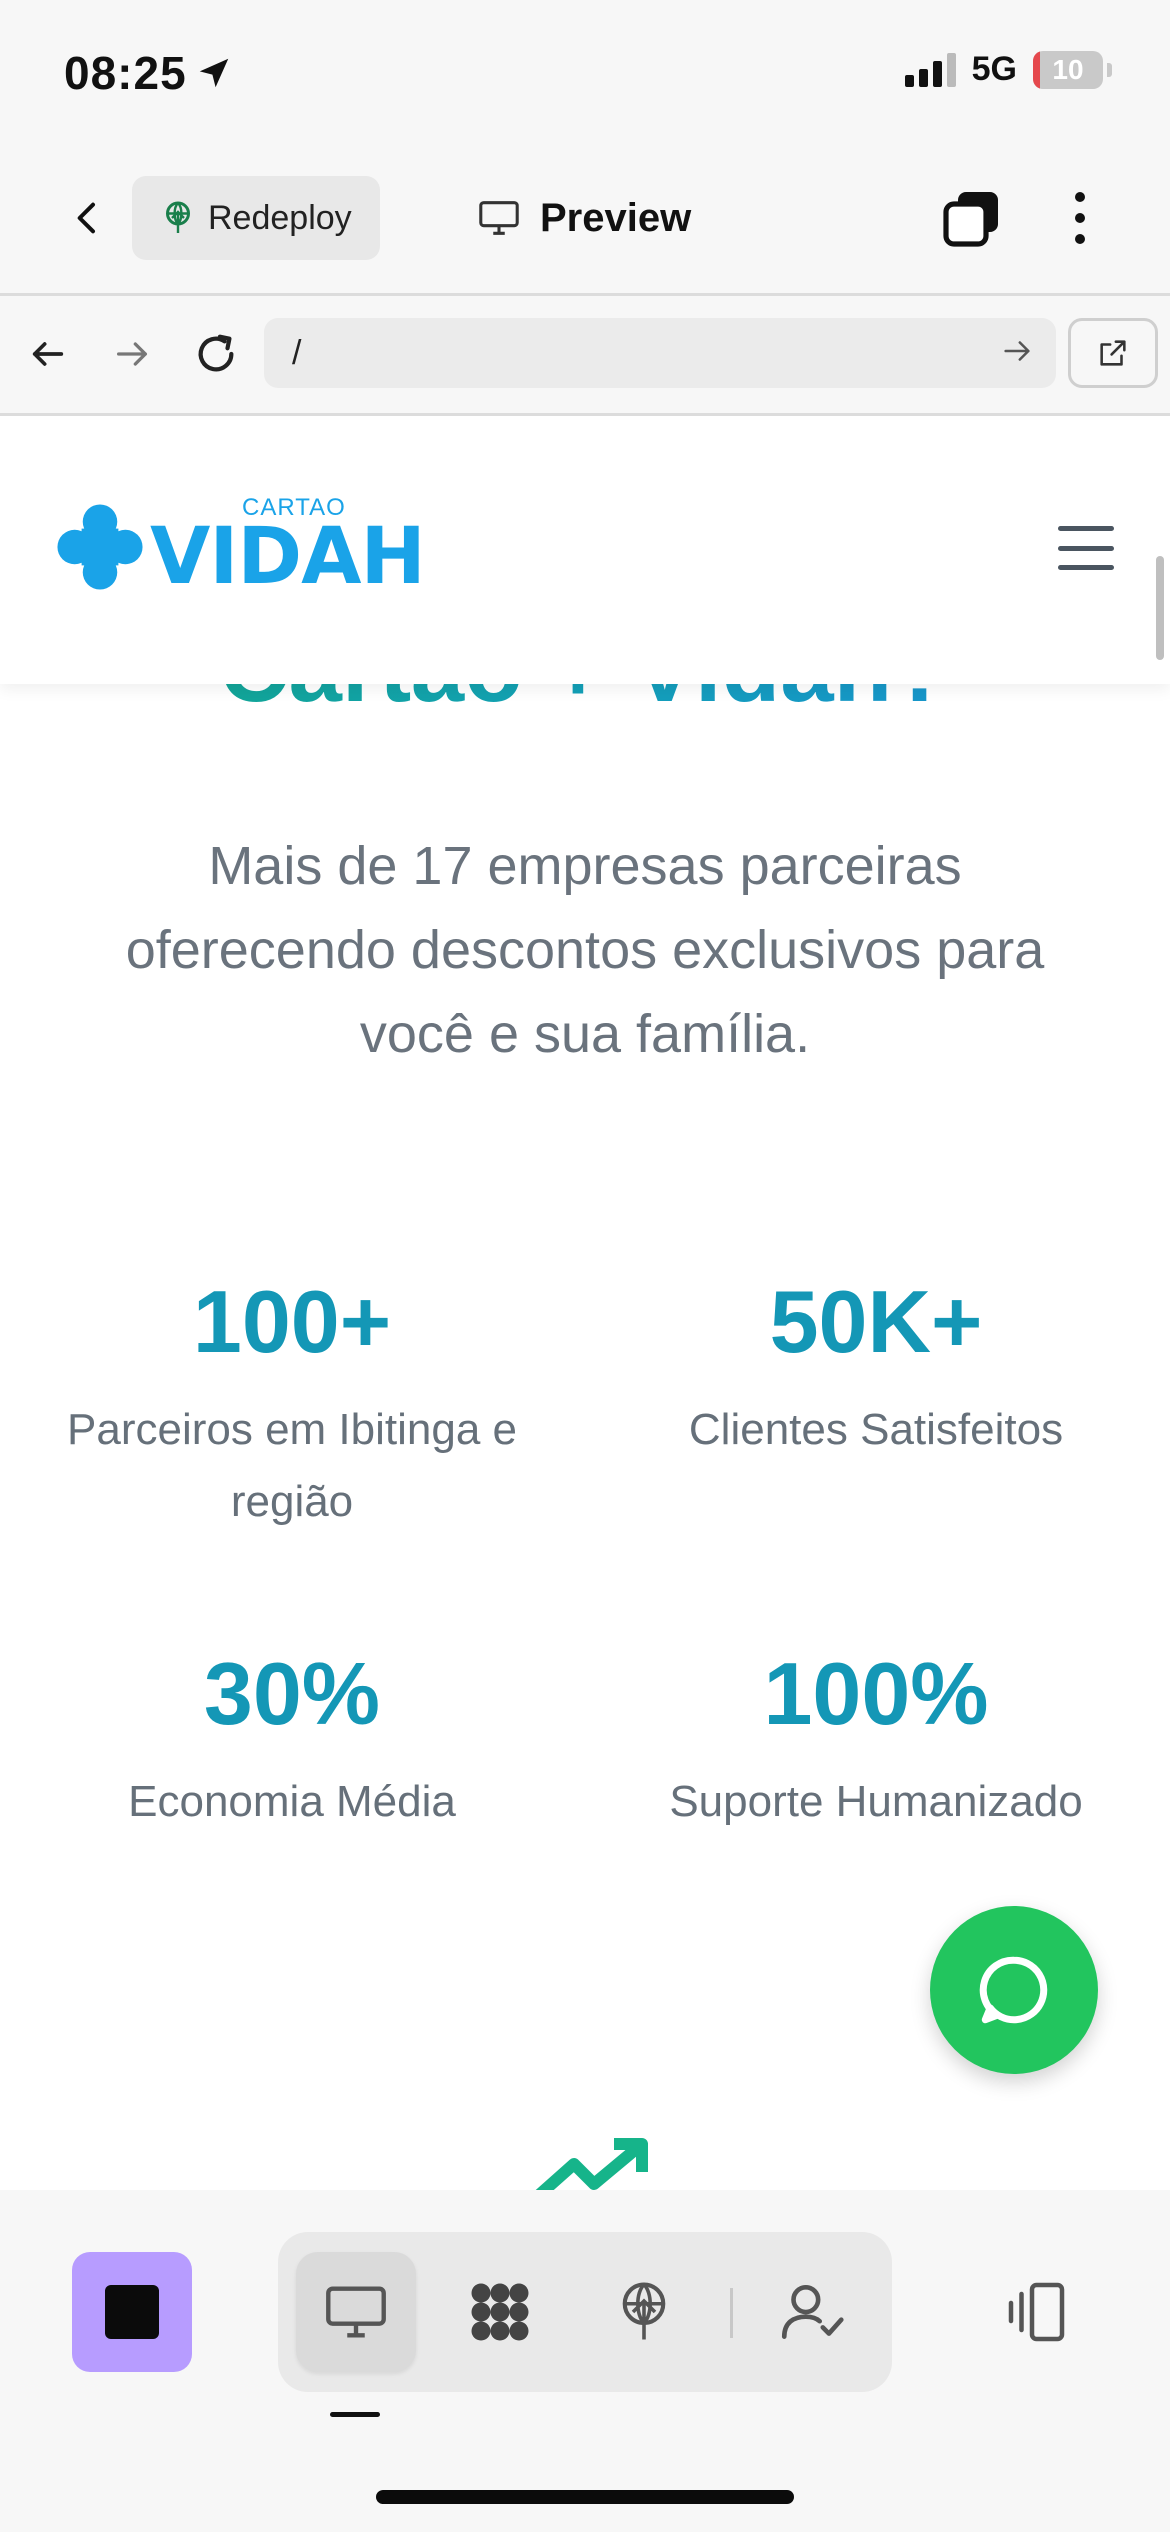 The width and height of the screenshot is (1170, 2532). Describe the element at coordinates (1080, 197) in the screenshot. I see `more-vertical-icon` at that location.